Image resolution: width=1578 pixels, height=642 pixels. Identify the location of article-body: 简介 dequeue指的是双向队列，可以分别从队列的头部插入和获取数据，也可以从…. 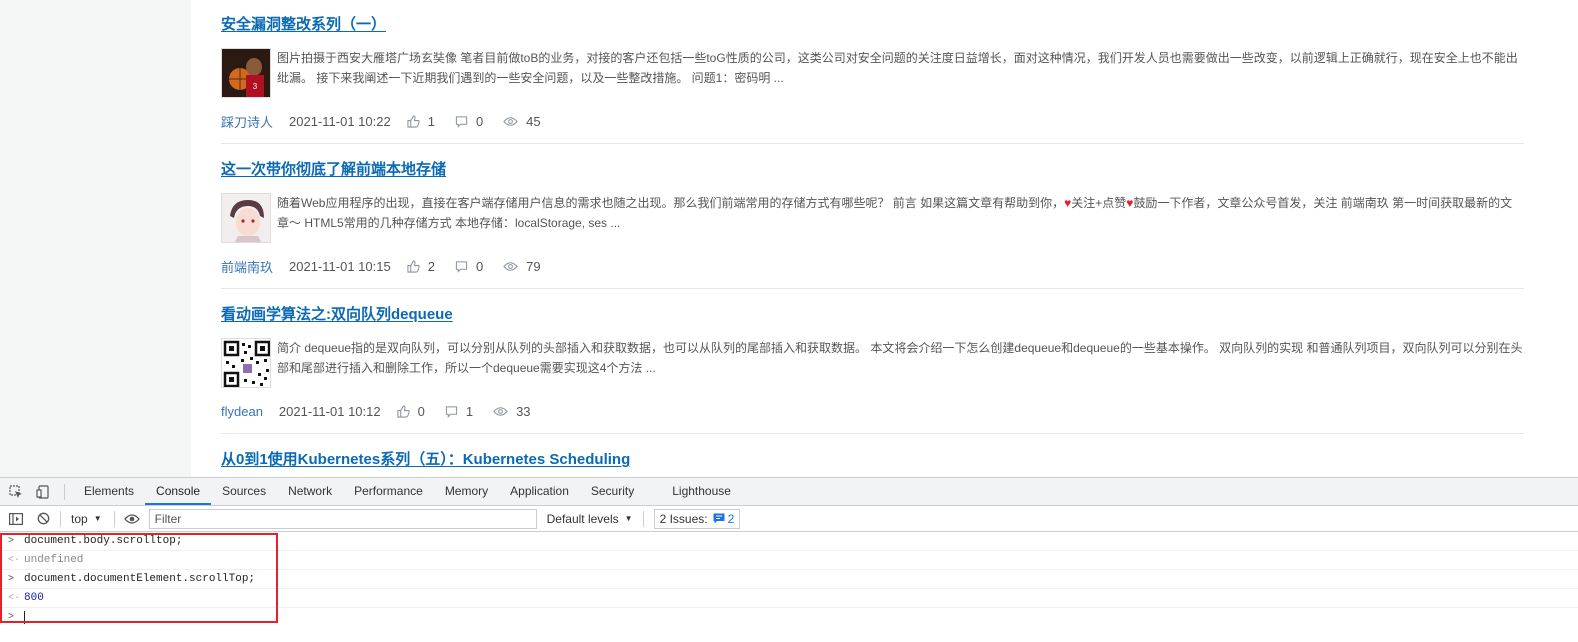
(872, 363).